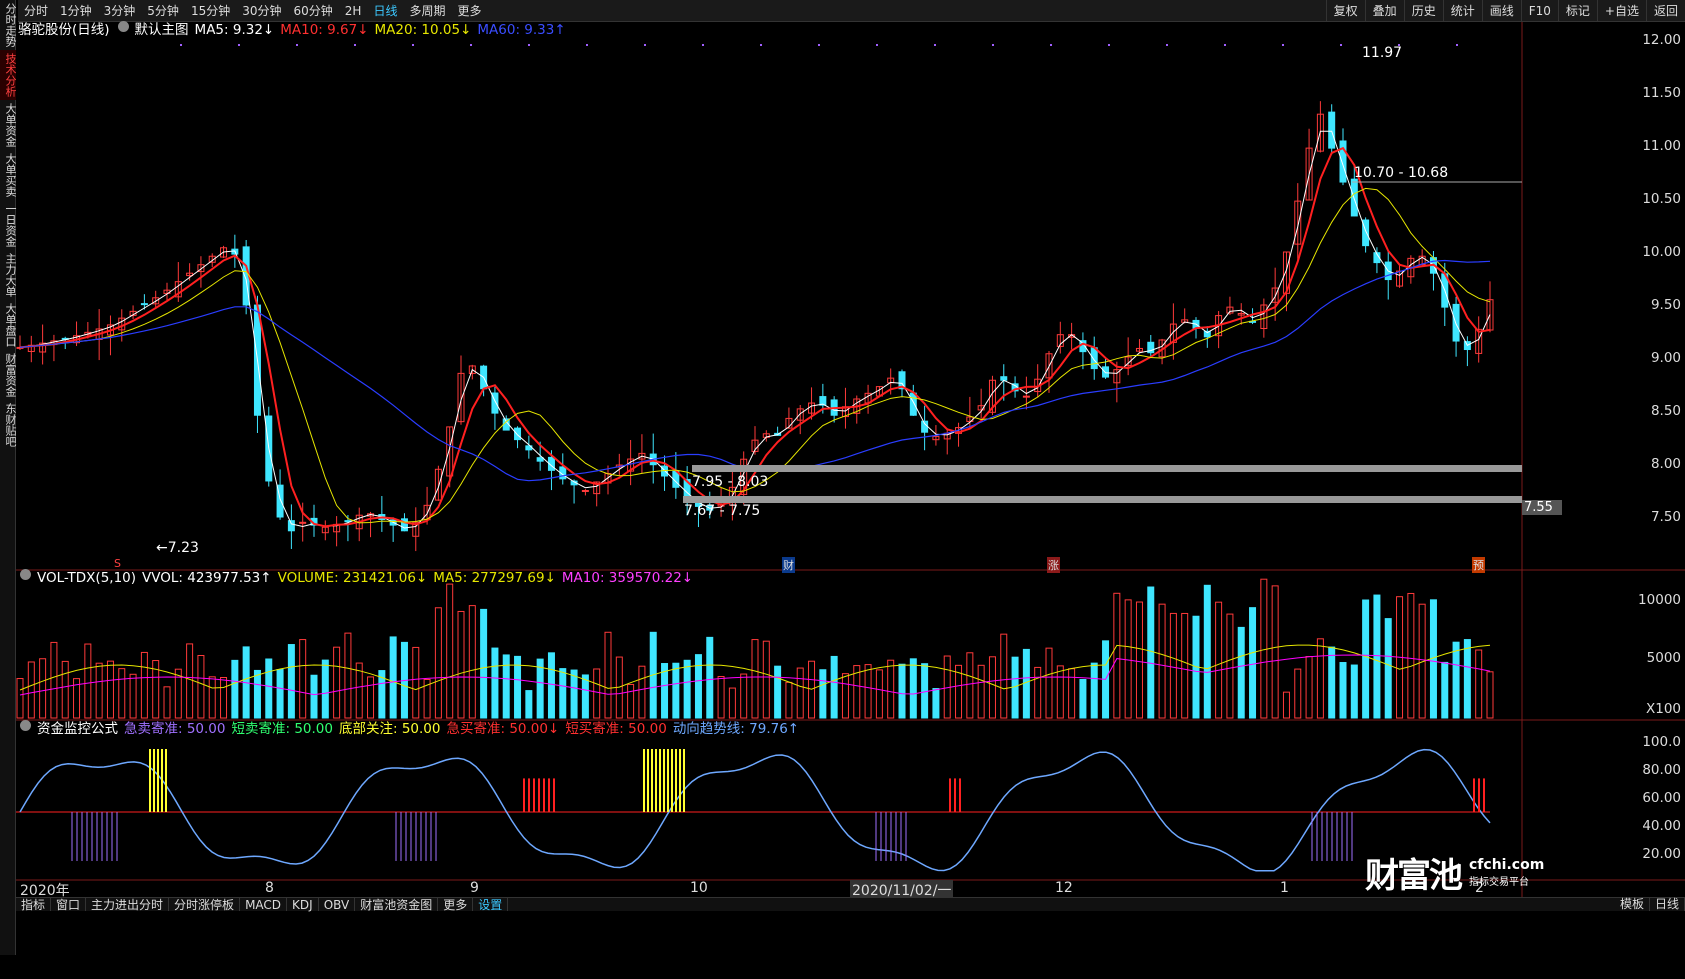 The height and width of the screenshot is (979, 1685). Describe the element at coordinates (234, 30) in the screenshot. I see `ma5-value: MA5: 9.32↓` at that location.